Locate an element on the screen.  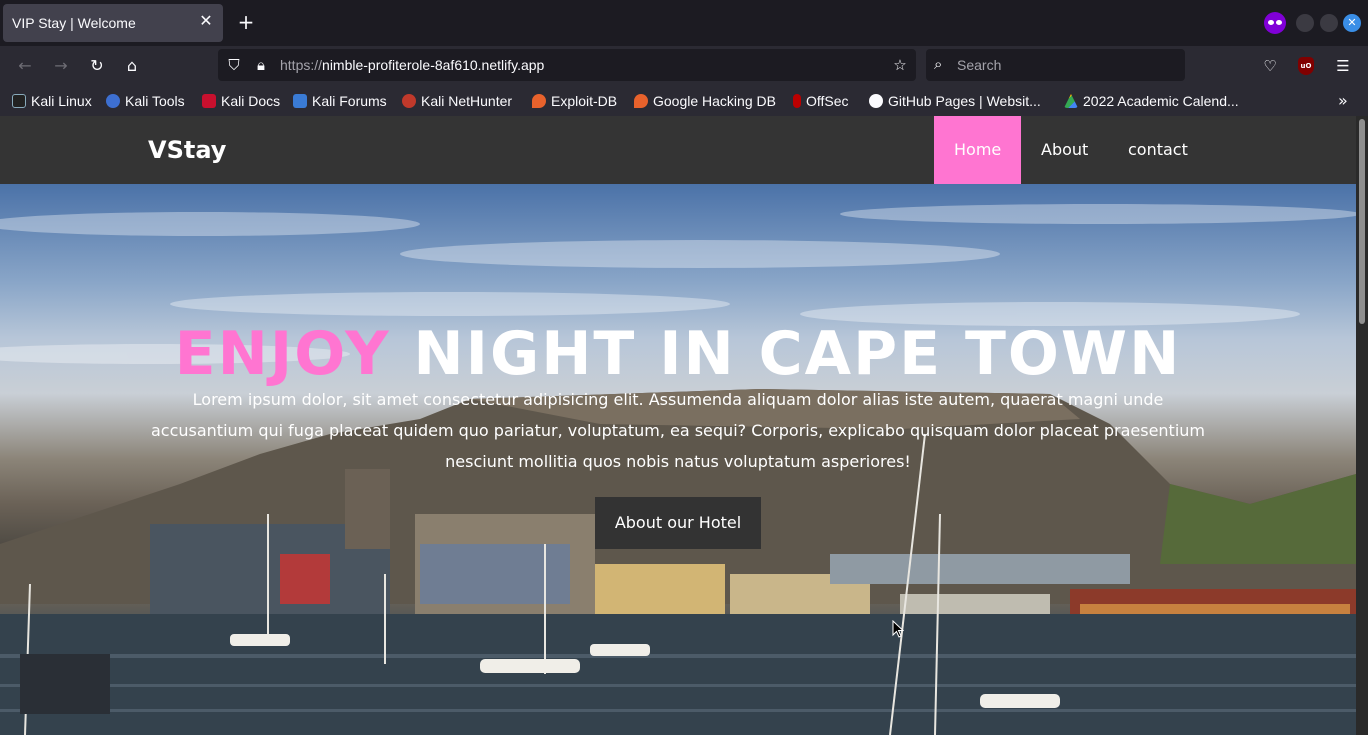
chevron-right-icon: » is located at coordinates (1343, 101).